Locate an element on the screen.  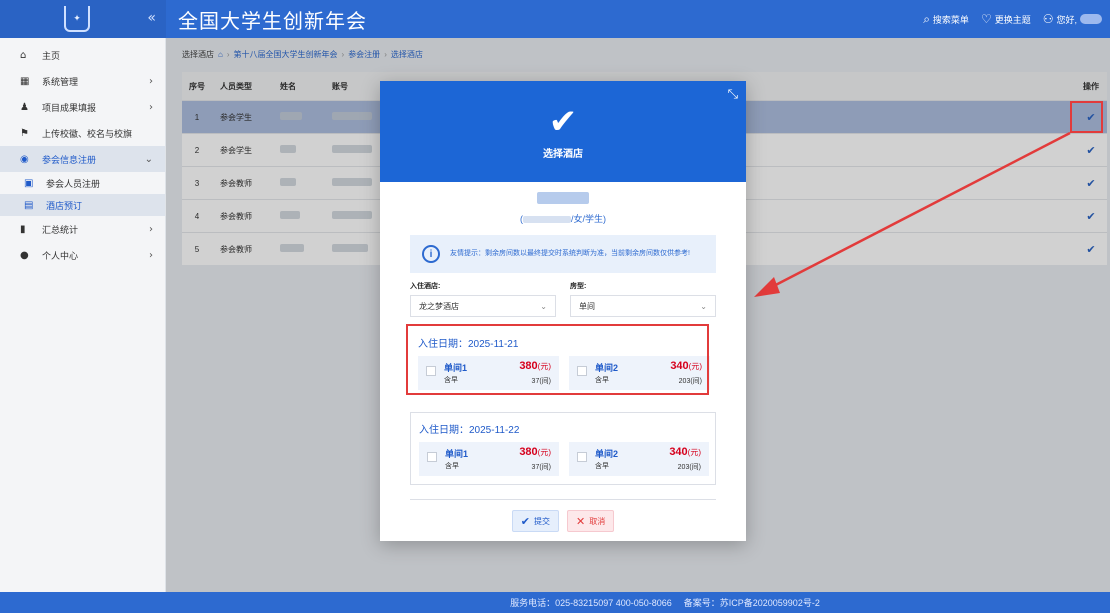
flag-icon: ⚑ is located at coordinates (24, 133).